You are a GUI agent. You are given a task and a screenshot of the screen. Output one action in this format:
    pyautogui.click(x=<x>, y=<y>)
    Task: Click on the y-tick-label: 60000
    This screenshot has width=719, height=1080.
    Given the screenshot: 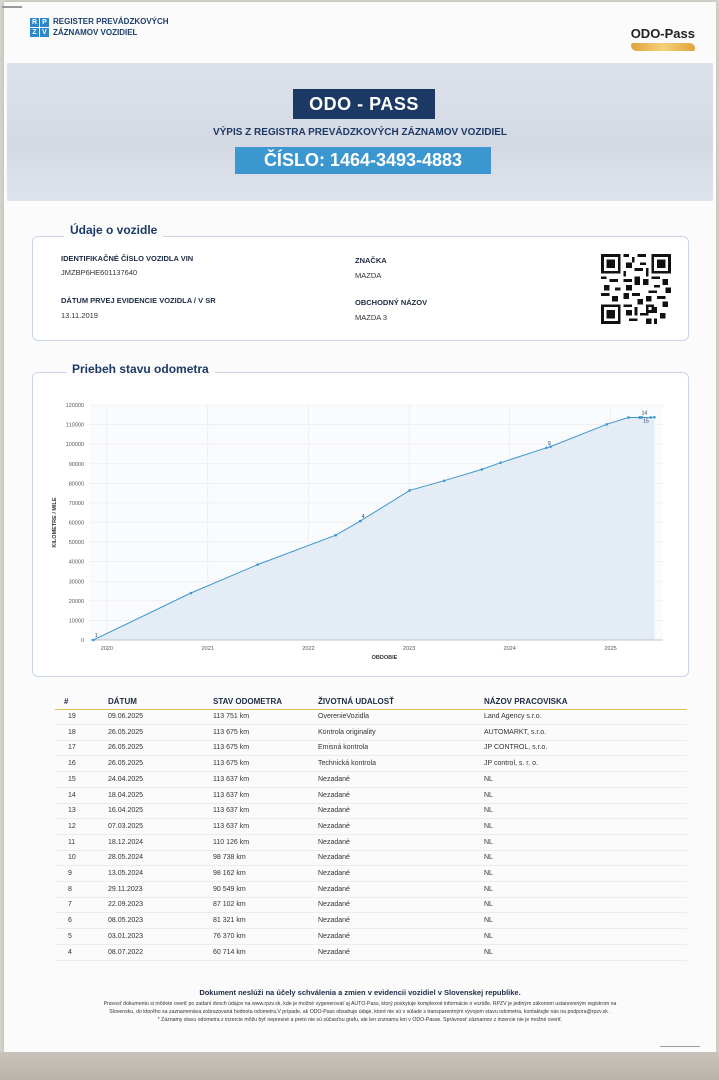 What is the action you would take?
    pyautogui.click(x=76, y=524)
    